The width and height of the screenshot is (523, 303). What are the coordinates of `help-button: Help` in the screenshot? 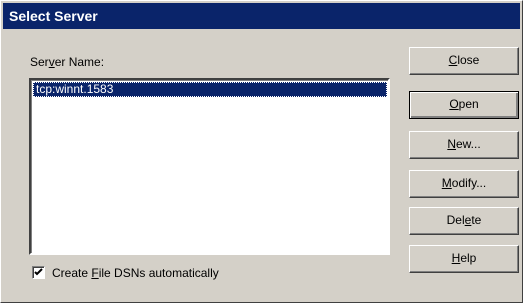 It's located at (464, 259).